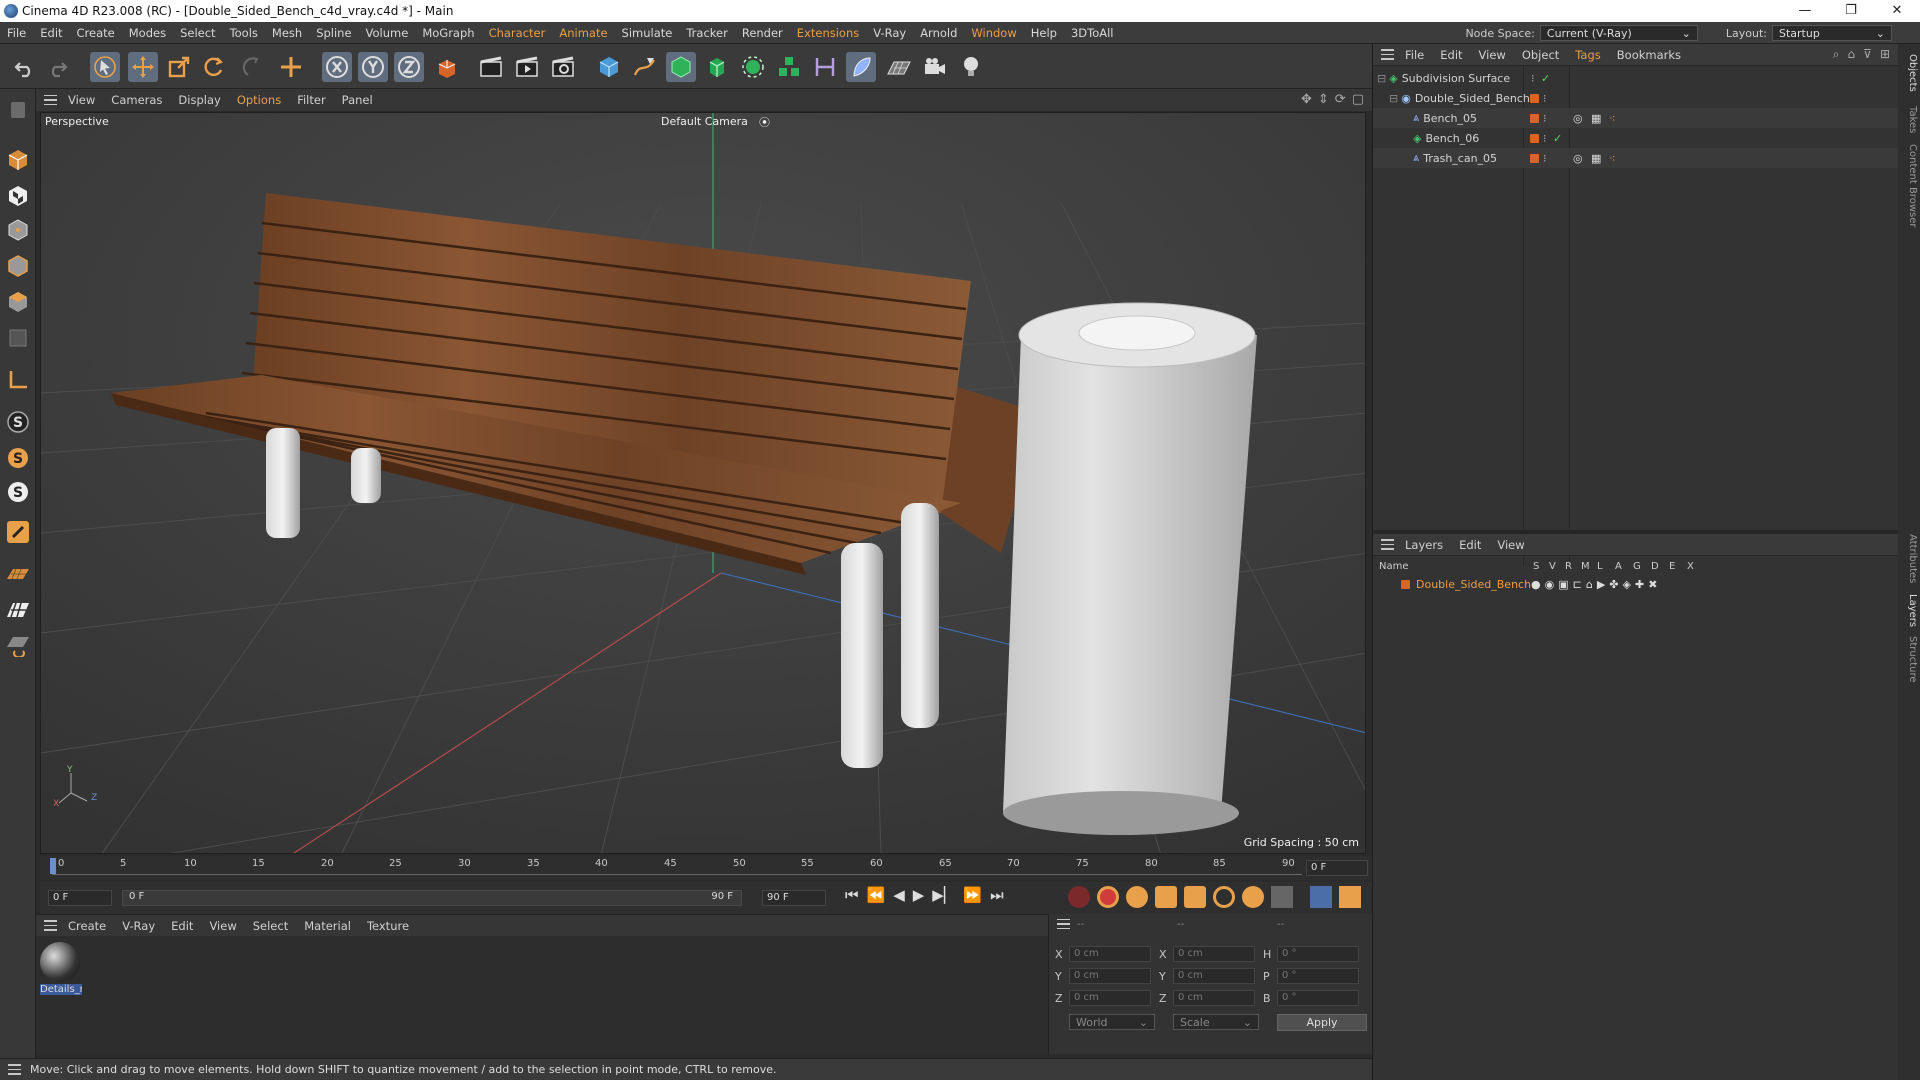  Describe the element at coordinates (1589, 584) in the screenshot. I see `lock-icon: ⌂` at that location.